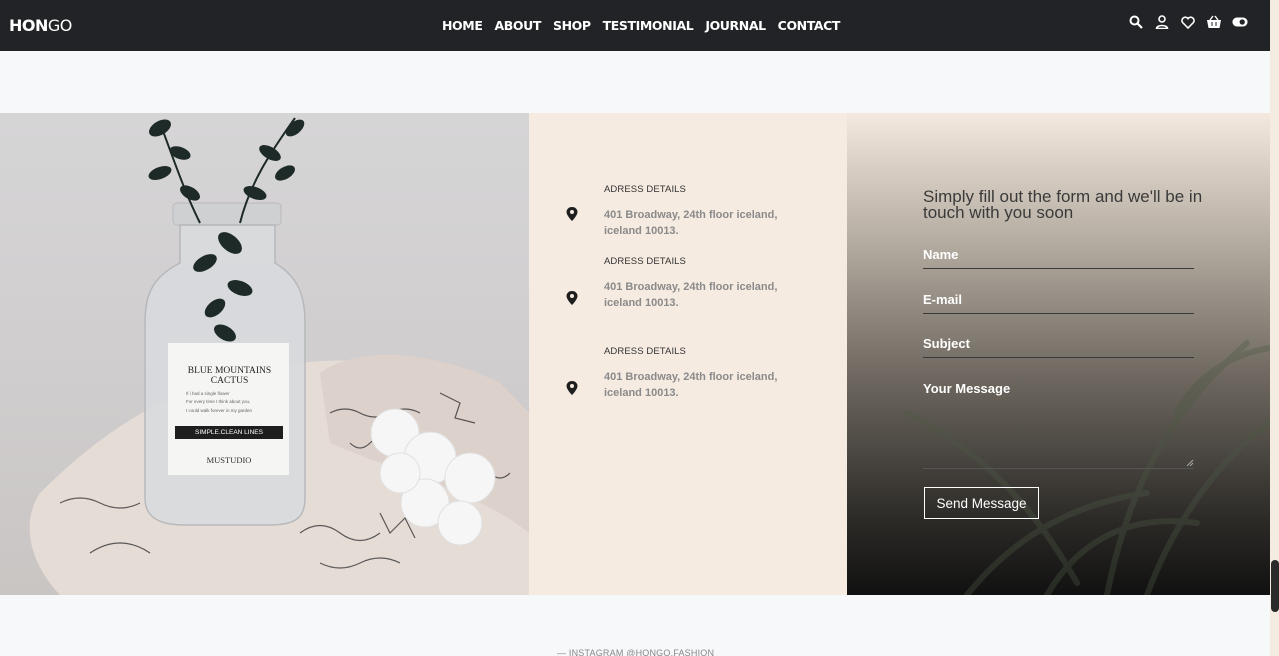  Describe the element at coordinates (981, 503) in the screenshot. I see `send-message-button: Send Message` at that location.